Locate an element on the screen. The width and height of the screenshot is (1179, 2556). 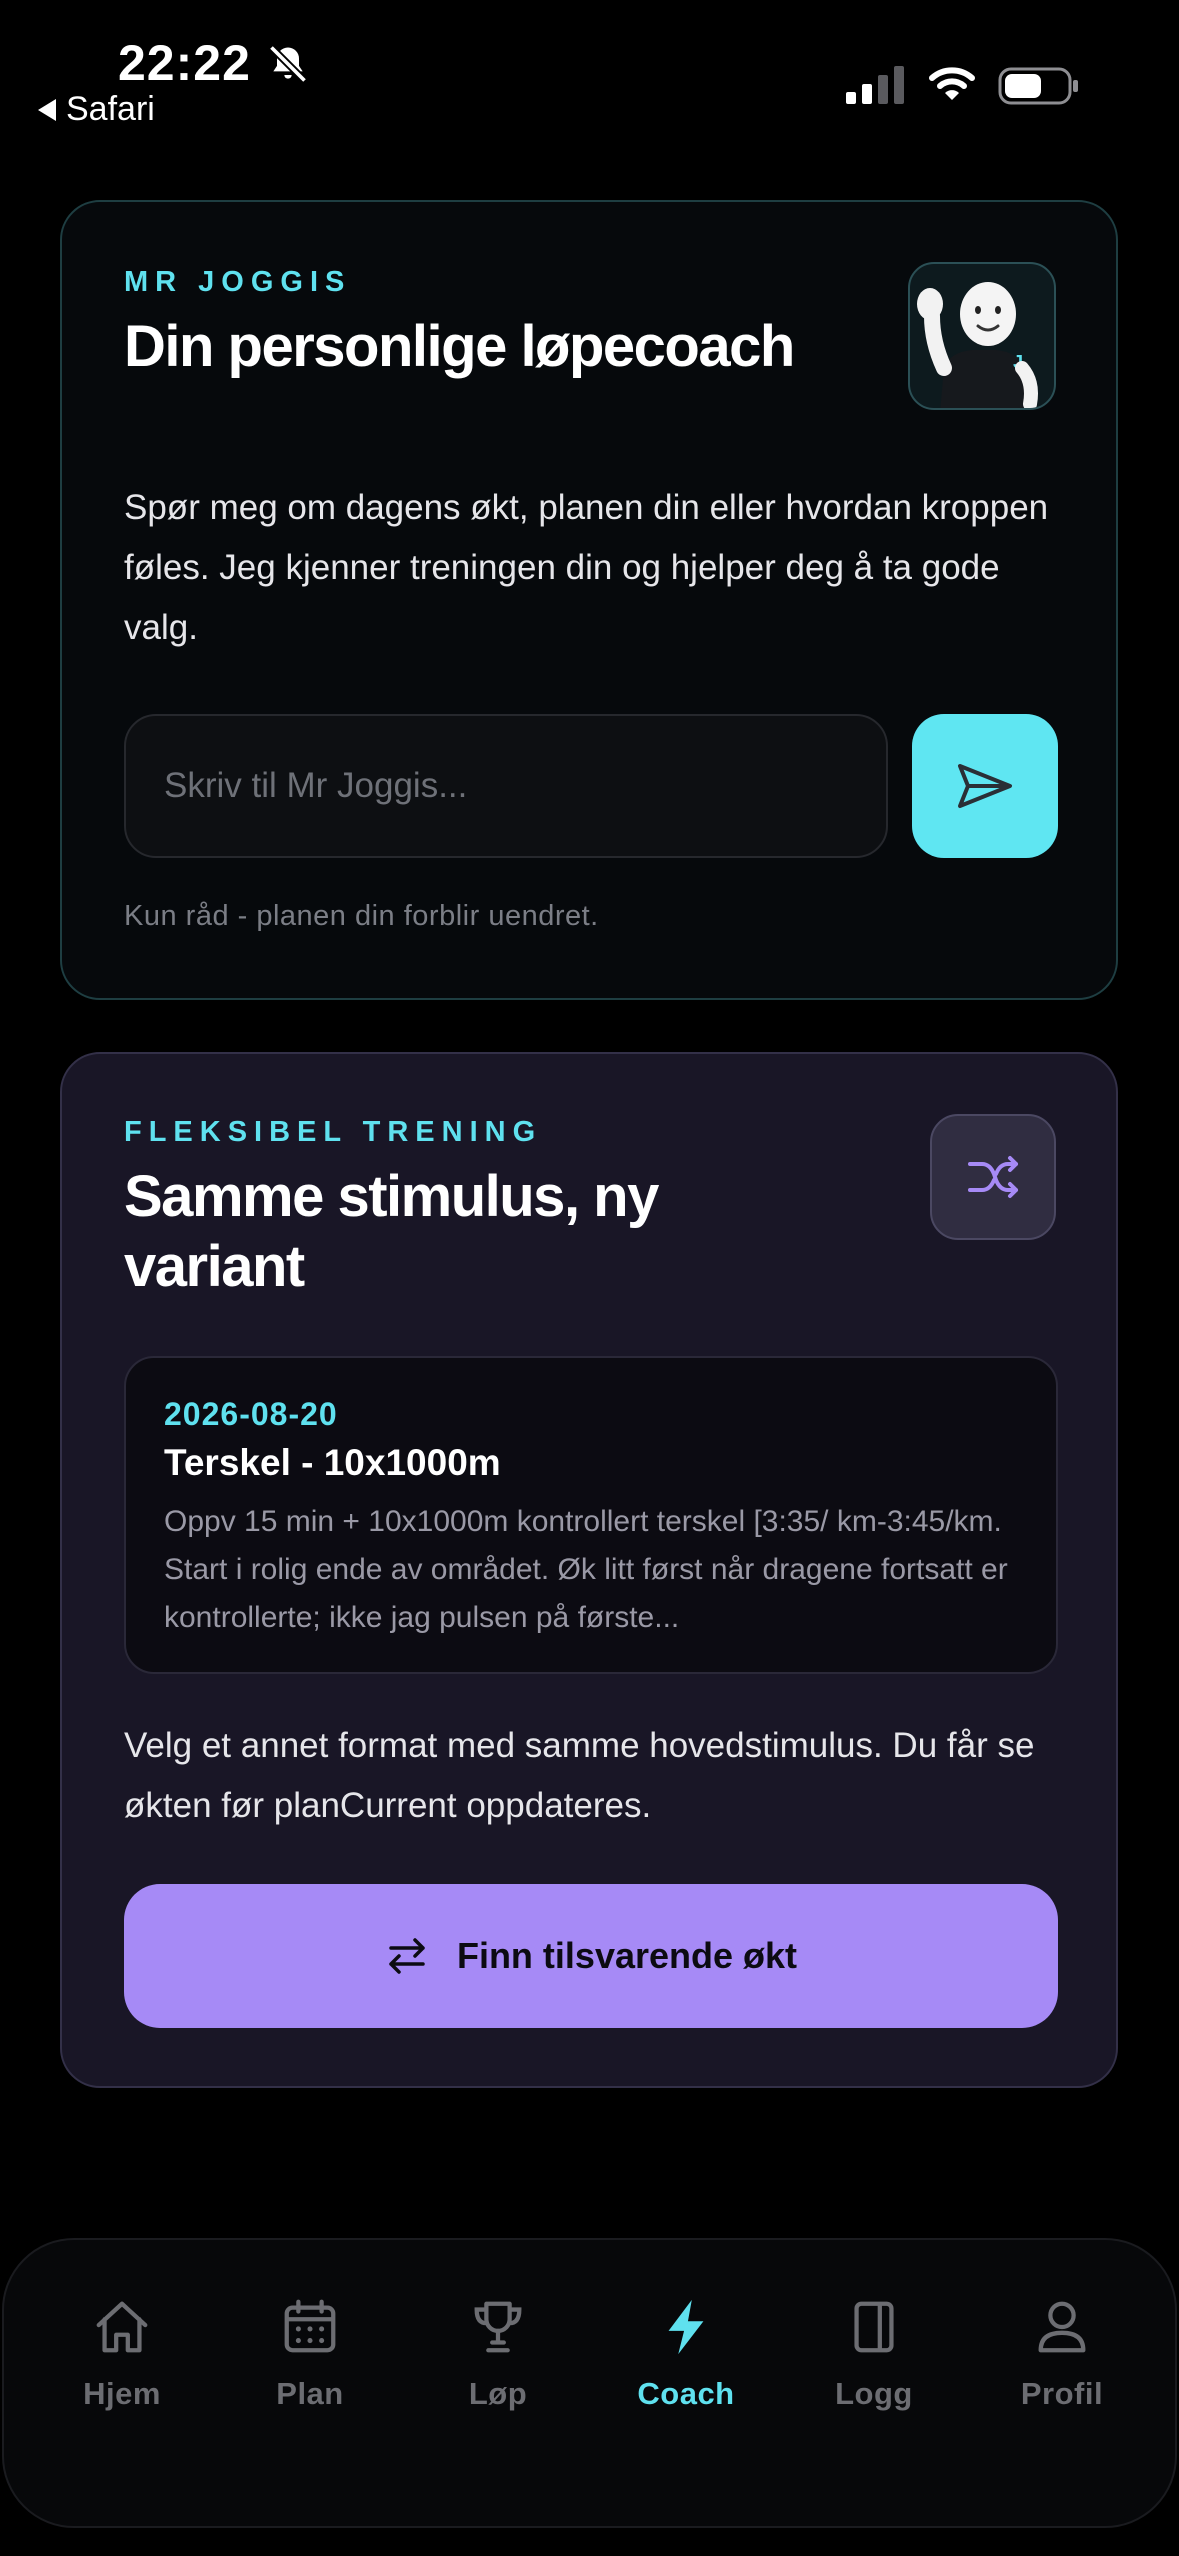
mascot-waving-icon: J is located at coordinates (982, 336).